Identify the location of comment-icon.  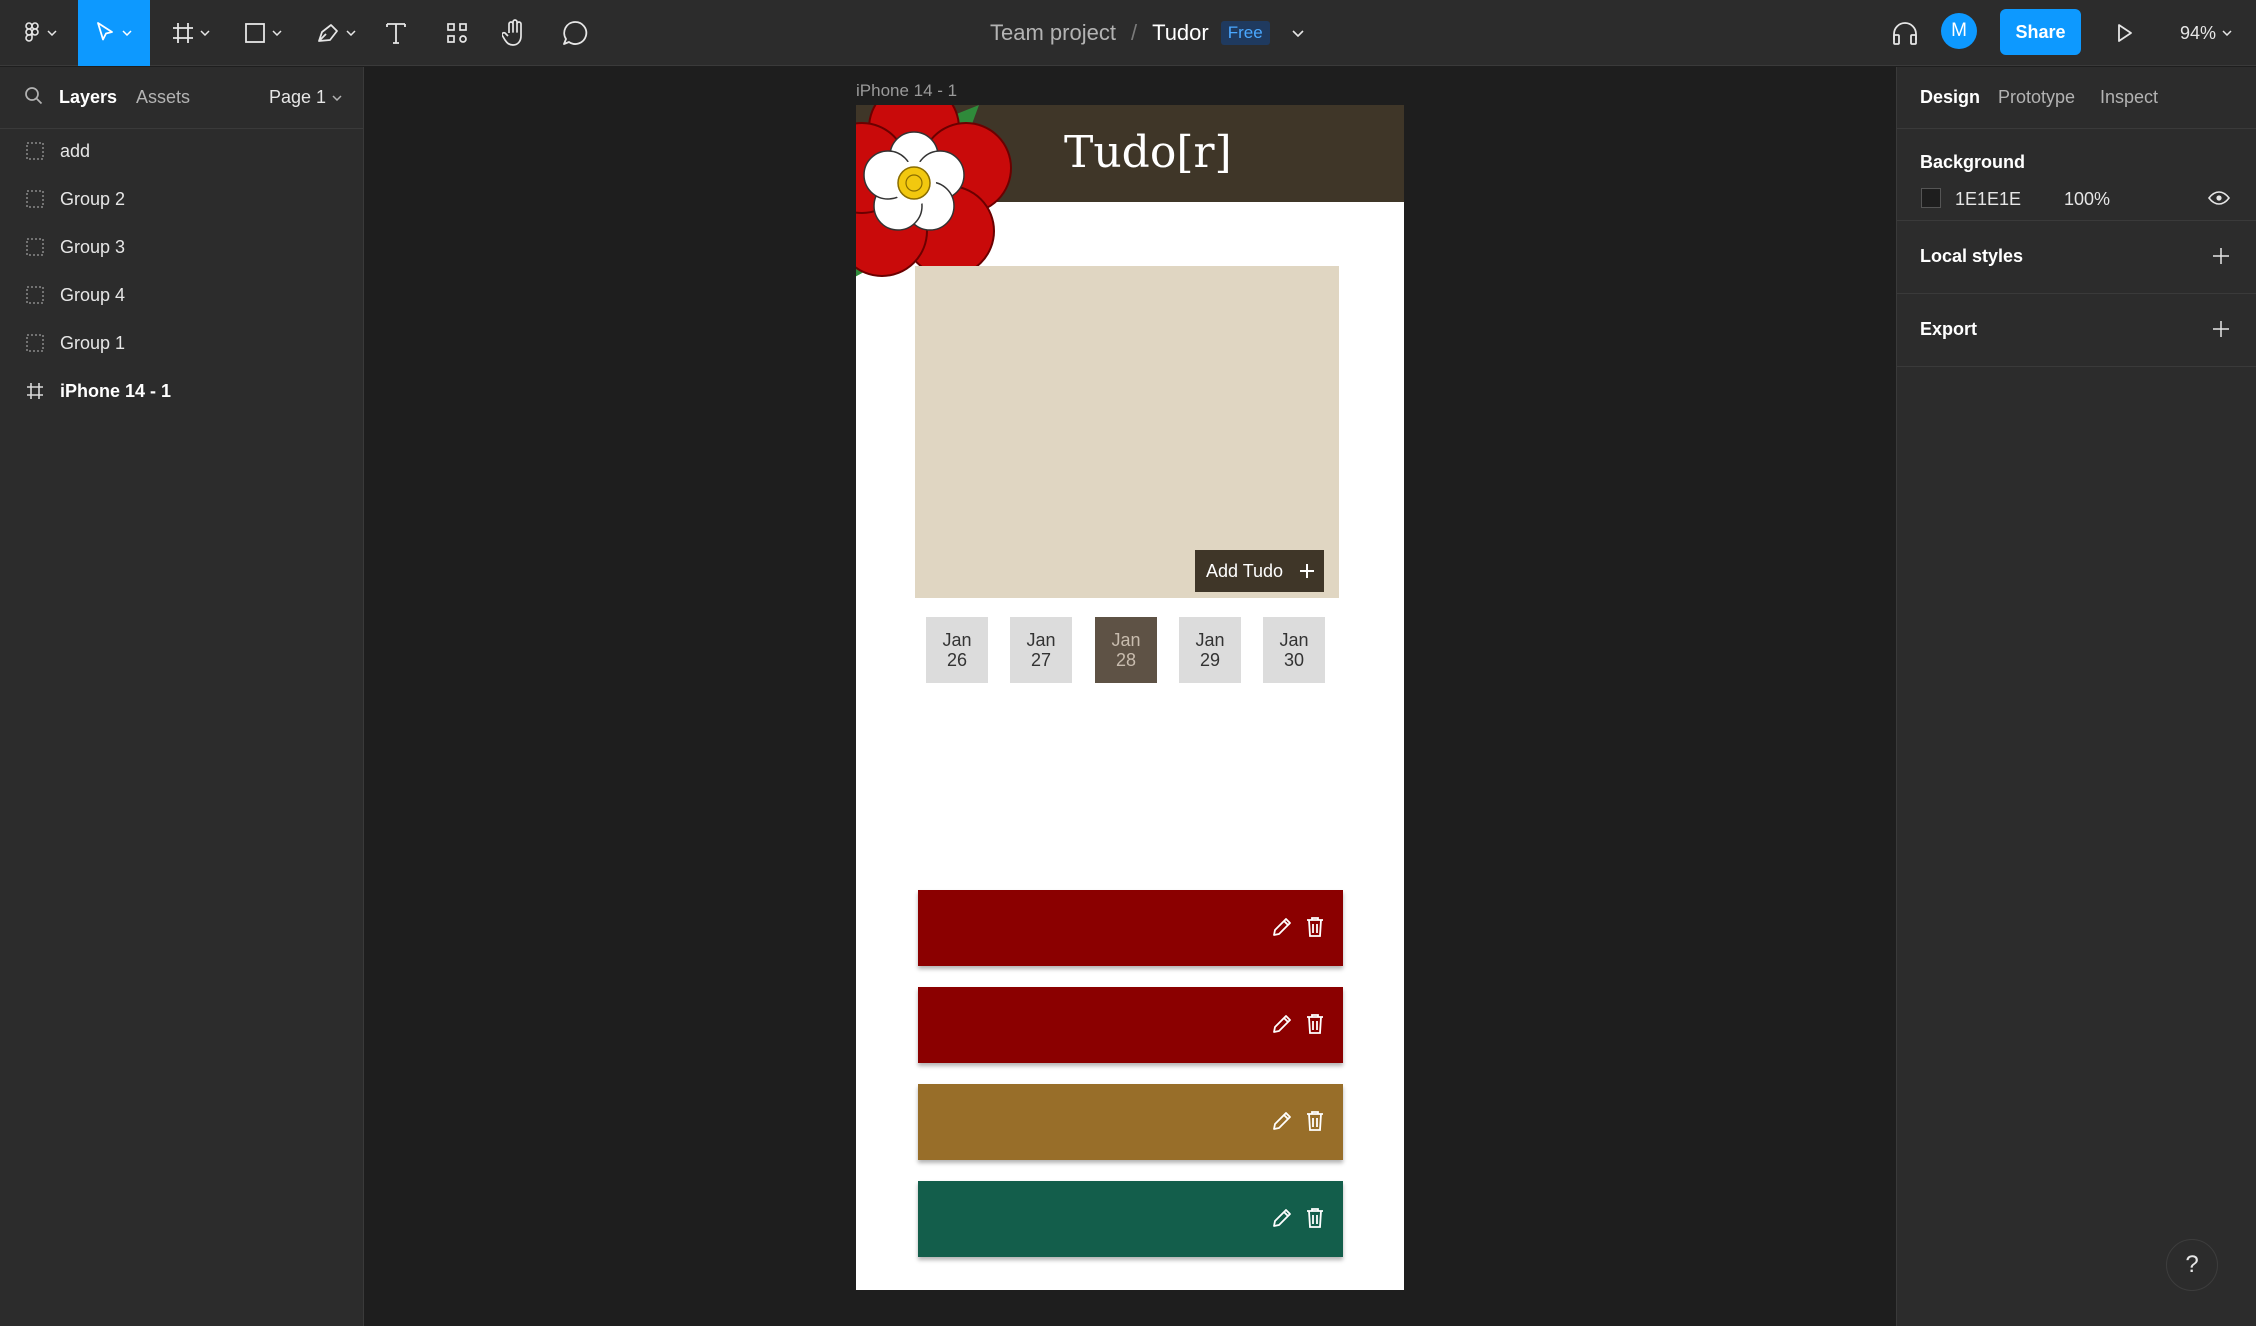
(575, 33).